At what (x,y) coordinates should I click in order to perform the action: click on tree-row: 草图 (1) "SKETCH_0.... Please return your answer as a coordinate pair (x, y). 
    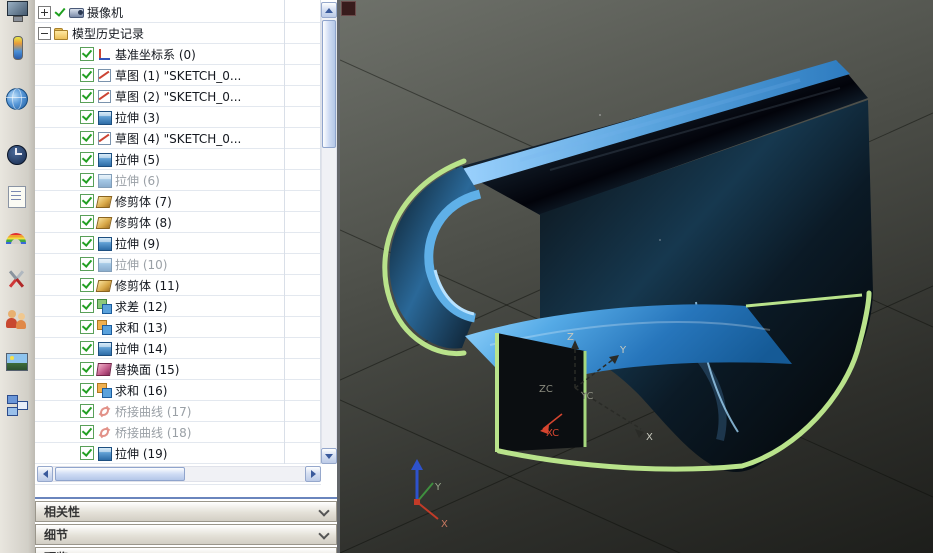
    Looking at the image, I should click on (178, 75).